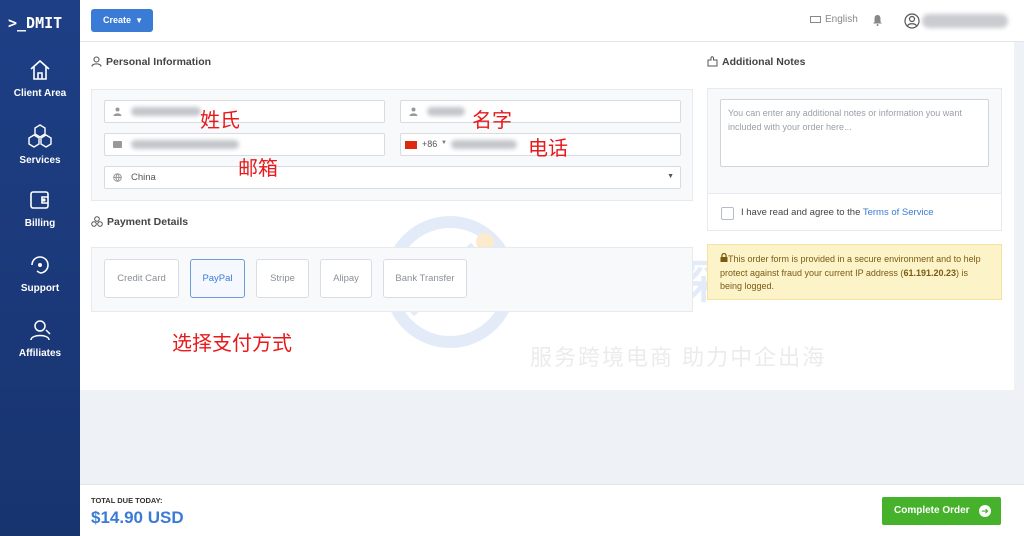 This screenshot has height=536, width=1024. I want to click on china-flag-icon, so click(411, 145).